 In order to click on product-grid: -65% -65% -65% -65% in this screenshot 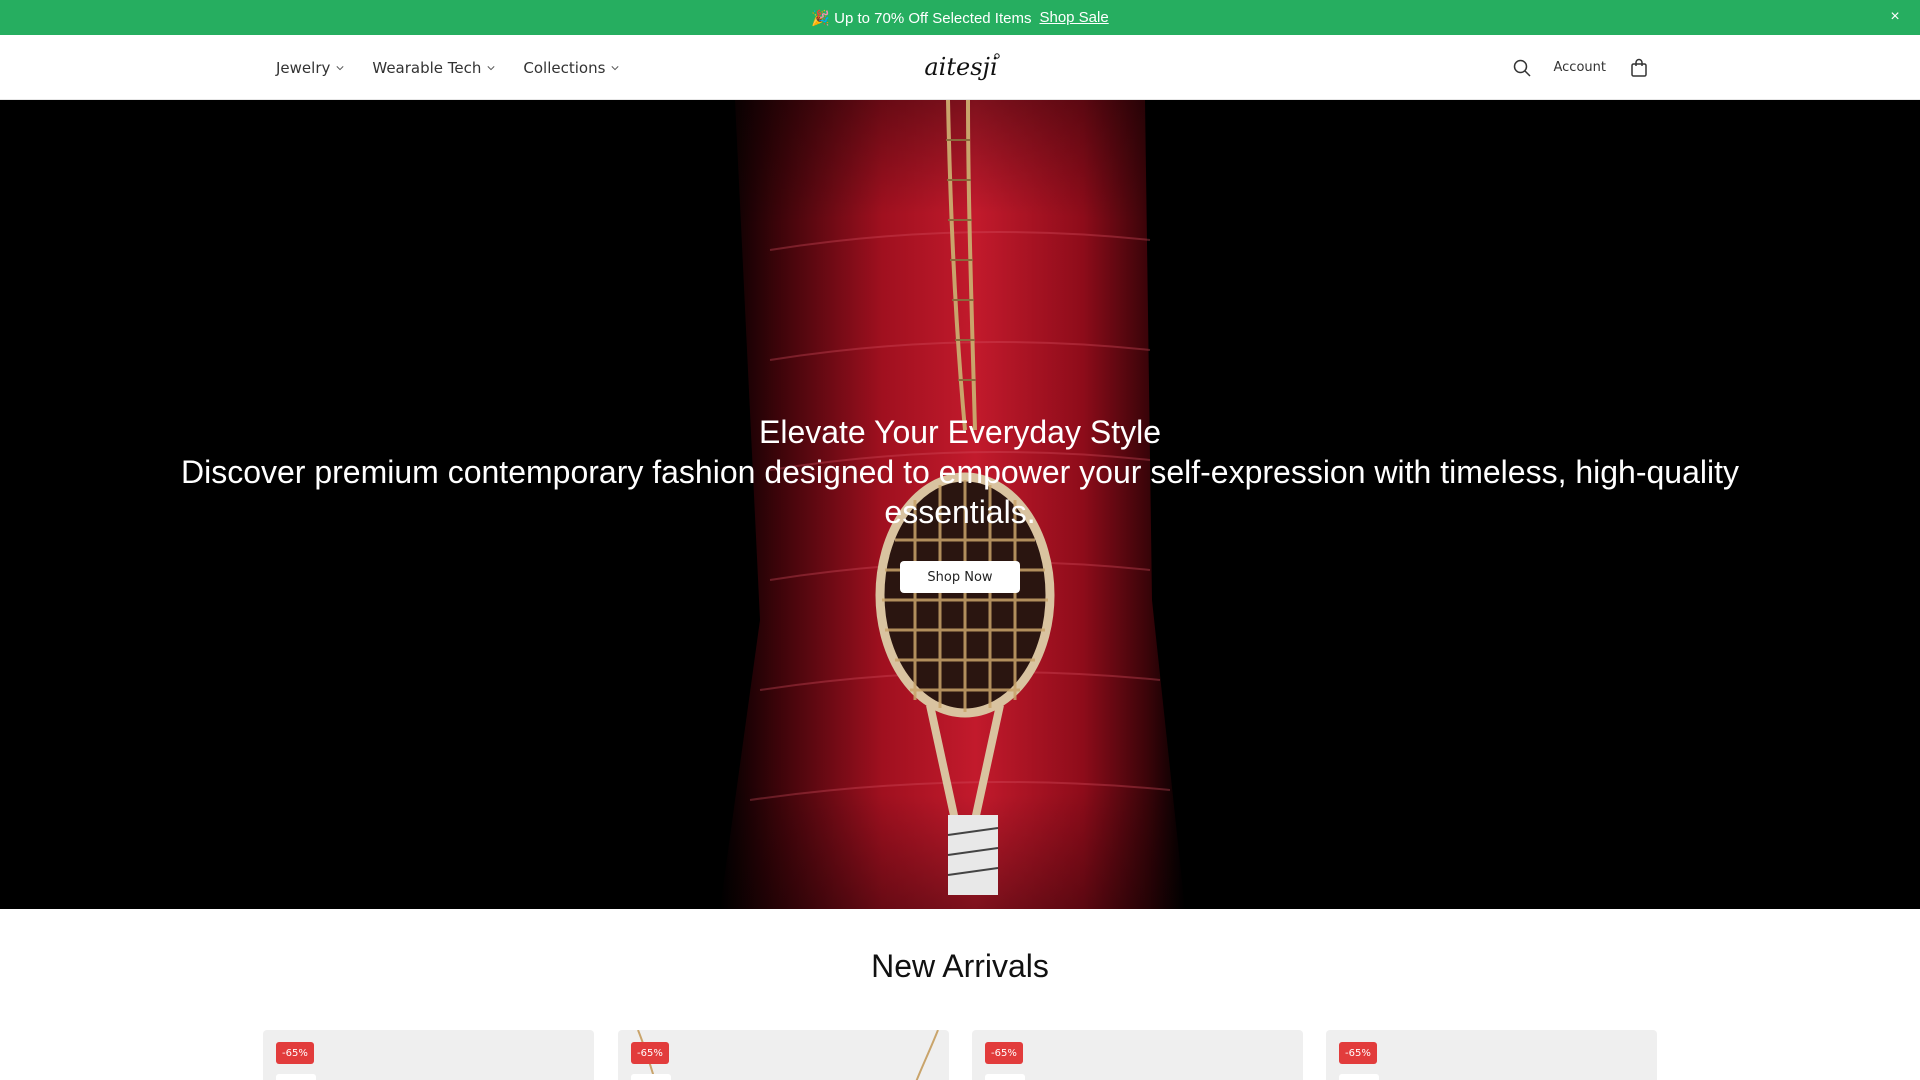, I will do `click(960, 1055)`.